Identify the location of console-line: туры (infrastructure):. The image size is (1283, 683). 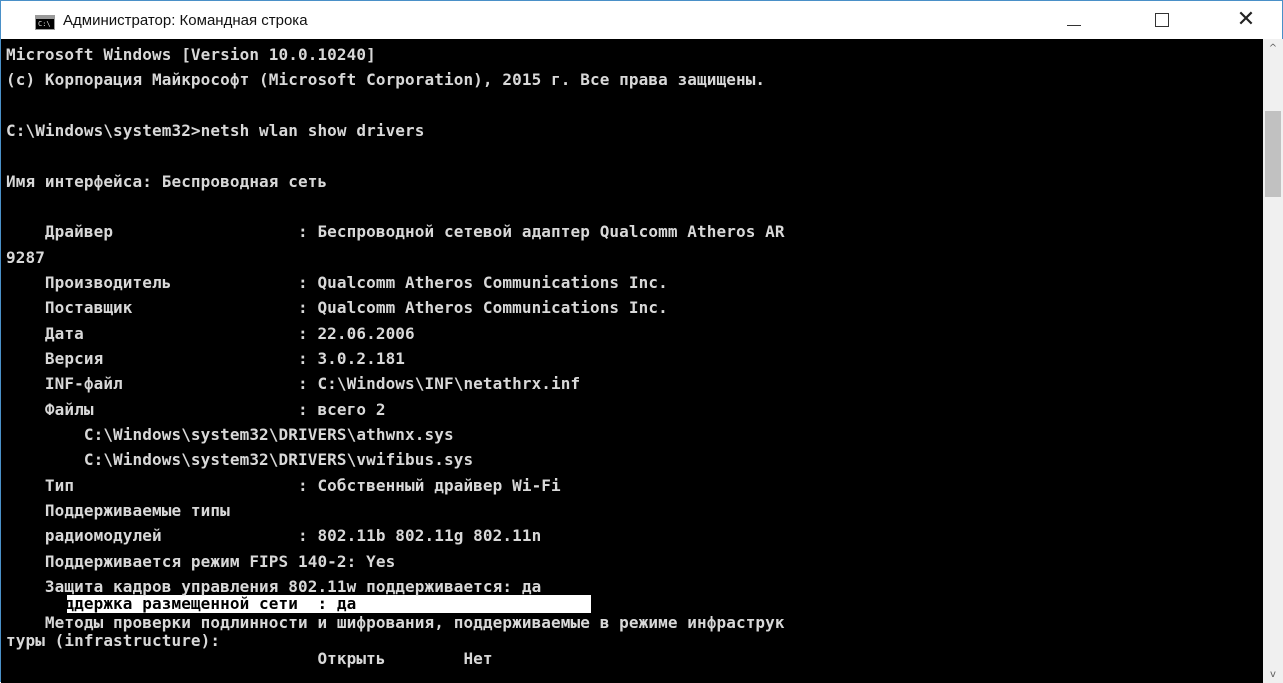
(113, 640).